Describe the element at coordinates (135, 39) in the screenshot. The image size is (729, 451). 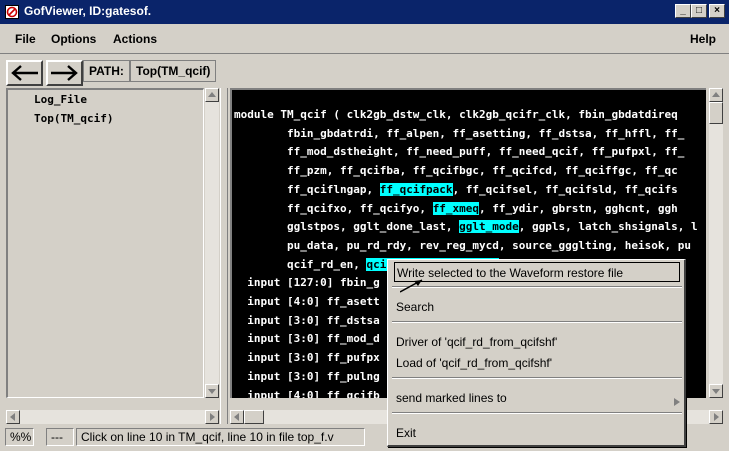
I see `menu-actions: Actions` at that location.